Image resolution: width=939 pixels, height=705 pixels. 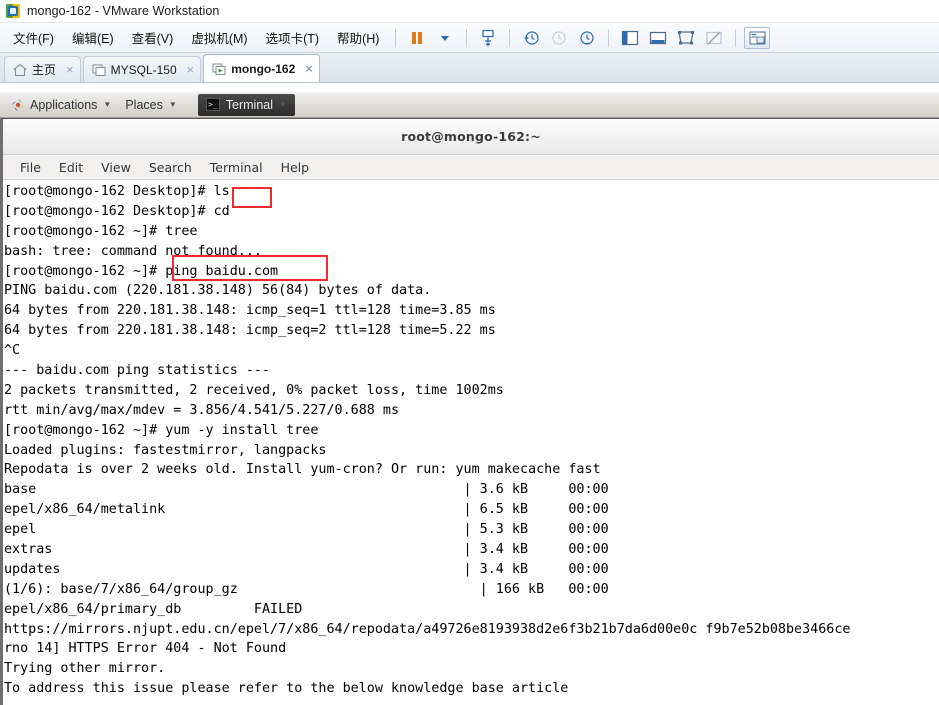 I want to click on vmware-logo-icon, so click(x=13, y=11).